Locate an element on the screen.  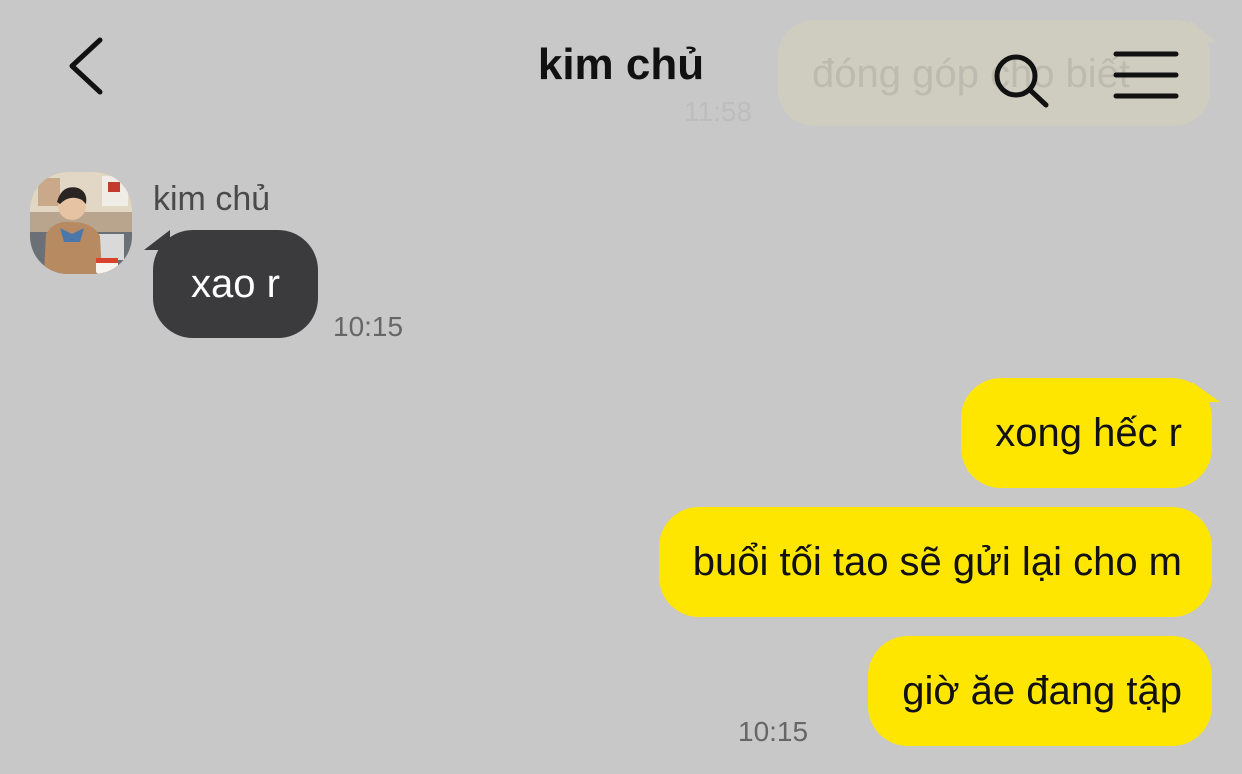
outgoing-message-text: xong hếc r is located at coordinates (1088, 433).